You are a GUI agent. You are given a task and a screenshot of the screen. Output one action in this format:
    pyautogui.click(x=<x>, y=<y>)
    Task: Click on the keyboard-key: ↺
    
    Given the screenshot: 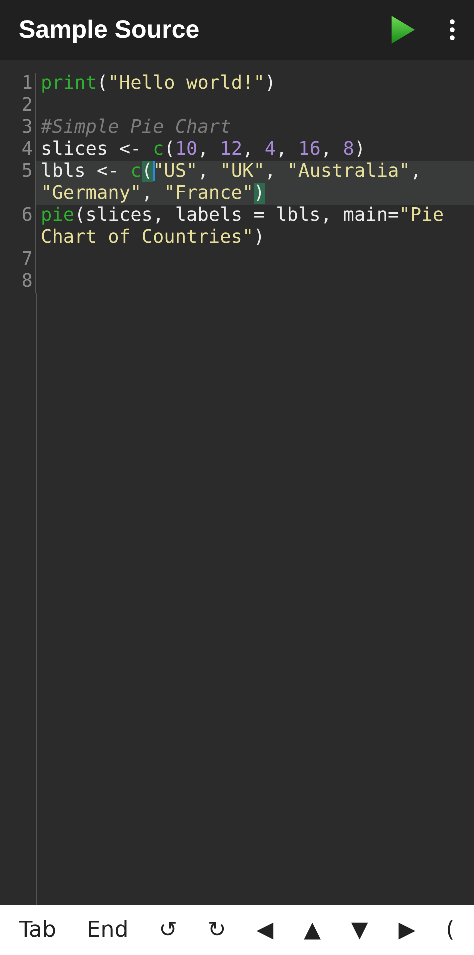 What is the action you would take?
    pyautogui.click(x=168, y=930)
    